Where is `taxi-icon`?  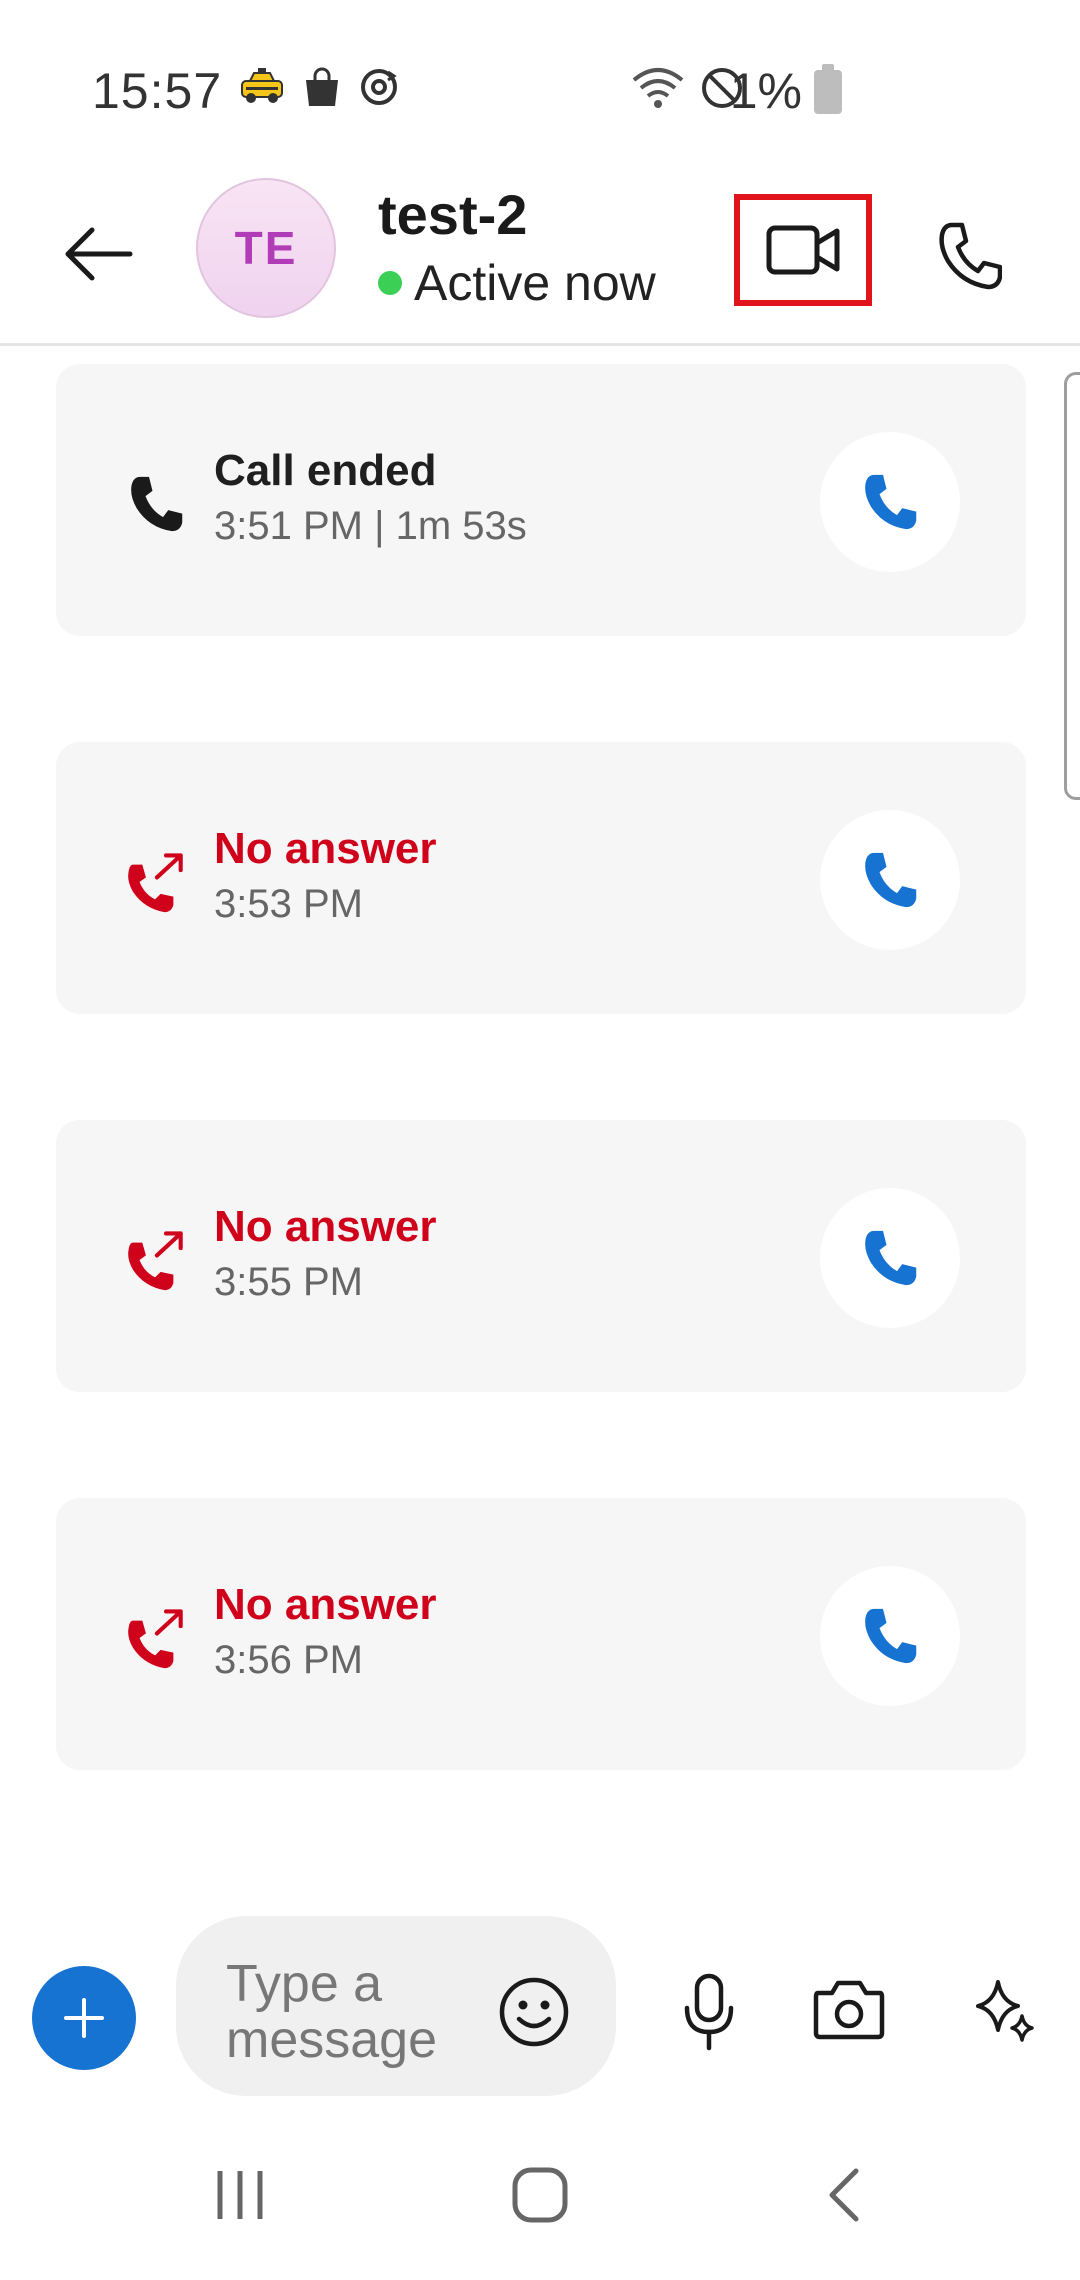 taxi-icon is located at coordinates (262, 89).